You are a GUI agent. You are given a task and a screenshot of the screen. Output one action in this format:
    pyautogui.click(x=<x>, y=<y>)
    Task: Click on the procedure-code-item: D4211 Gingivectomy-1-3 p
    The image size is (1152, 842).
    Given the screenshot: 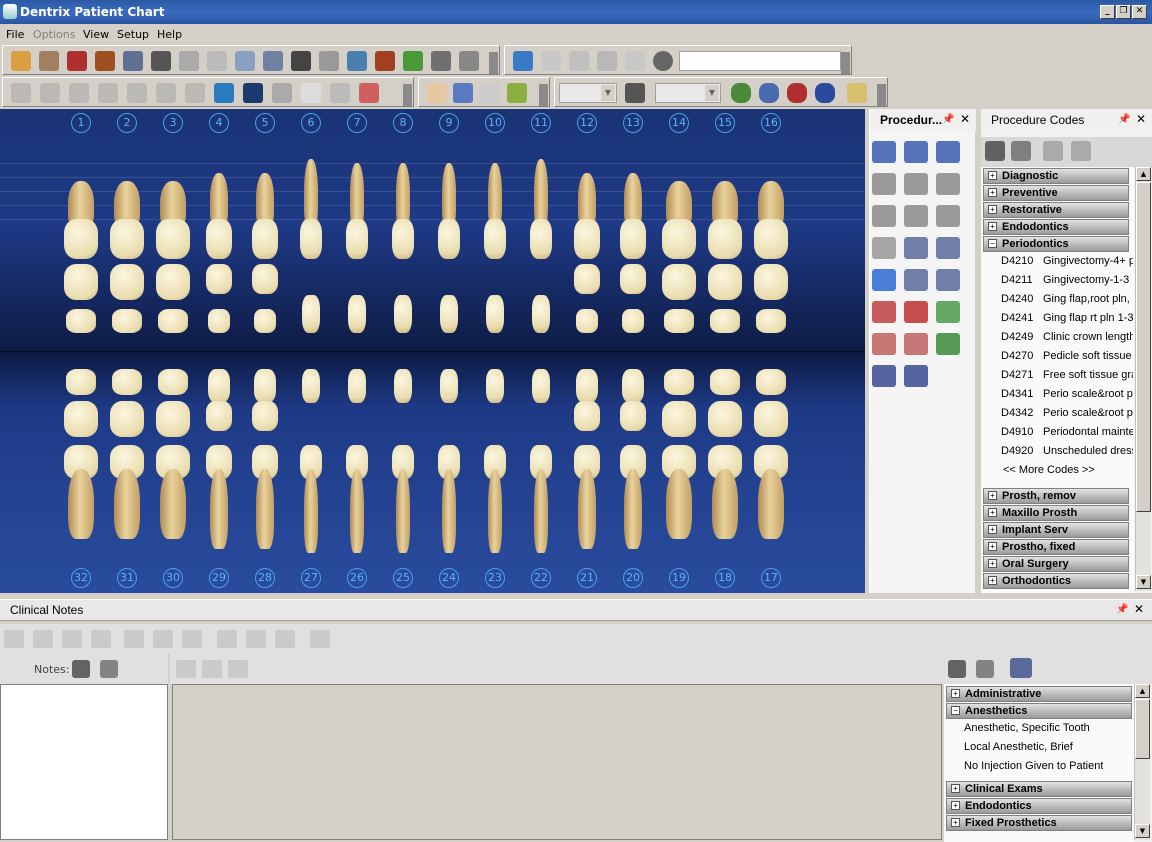 What is the action you would take?
    pyautogui.click(x=1067, y=280)
    